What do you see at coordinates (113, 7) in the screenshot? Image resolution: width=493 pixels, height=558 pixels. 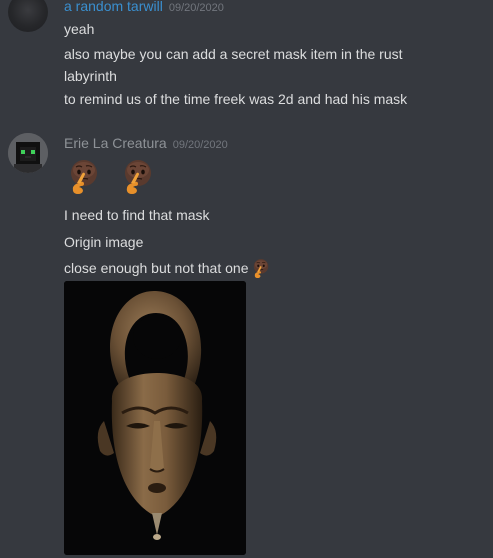 I see `author-name: a random tarwill` at bounding box center [113, 7].